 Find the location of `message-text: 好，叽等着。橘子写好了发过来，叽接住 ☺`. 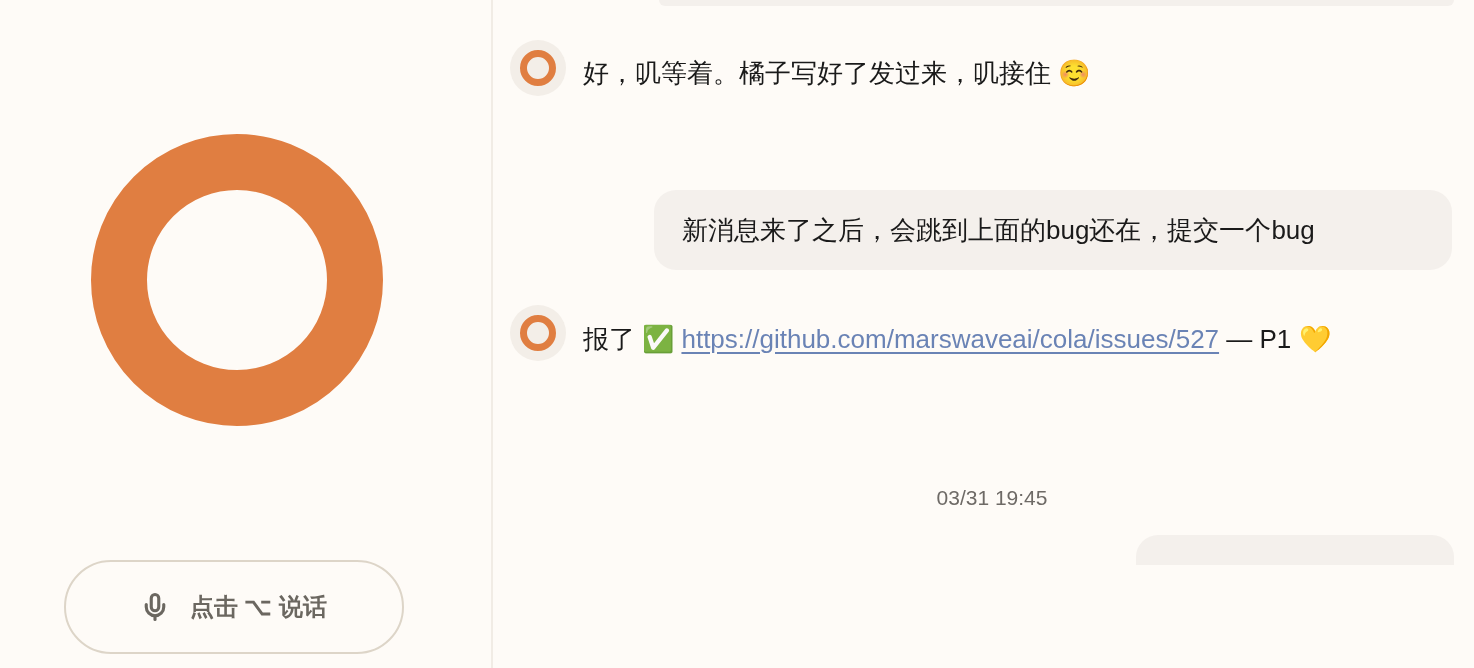

message-text: 好，叽等着。橘子写好了发过来，叽接住 ☺ is located at coordinates (837, 73).